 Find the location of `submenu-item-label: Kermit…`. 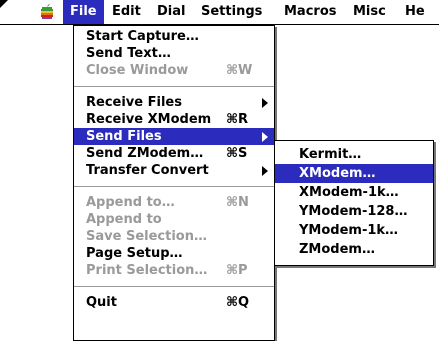

submenu-item-label: Kermit… is located at coordinates (330, 154).